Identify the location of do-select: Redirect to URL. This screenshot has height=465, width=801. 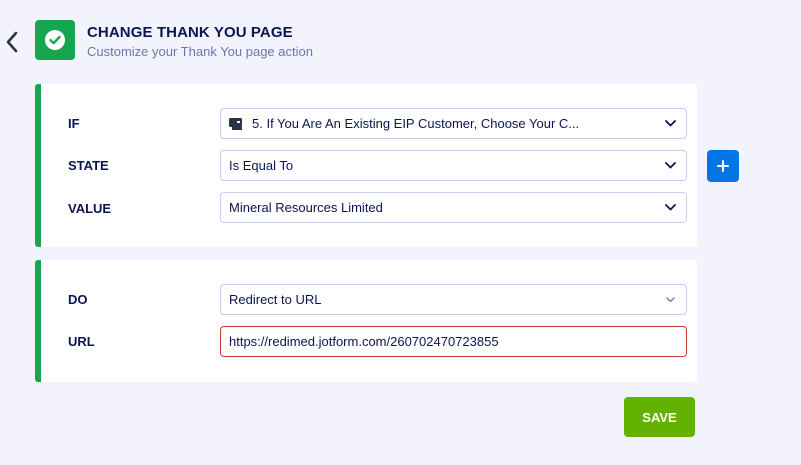
(453, 299).